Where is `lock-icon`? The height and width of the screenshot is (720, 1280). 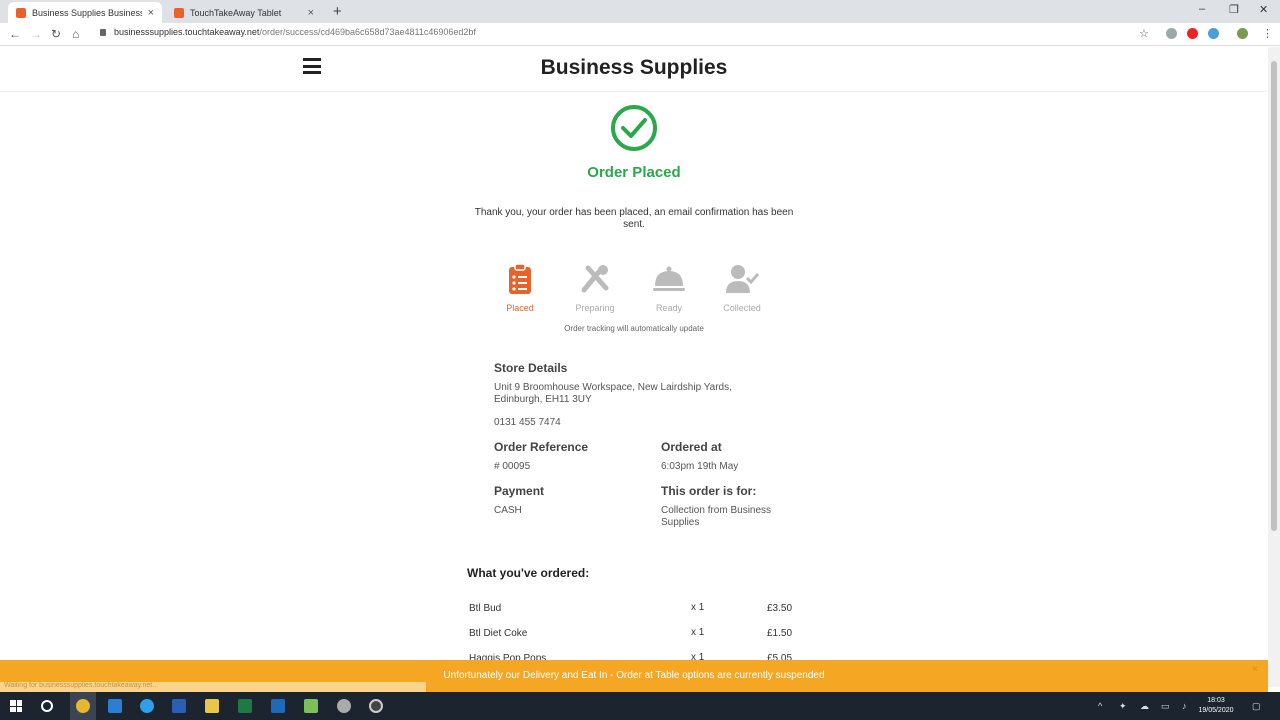
lock-icon is located at coordinates (103, 33).